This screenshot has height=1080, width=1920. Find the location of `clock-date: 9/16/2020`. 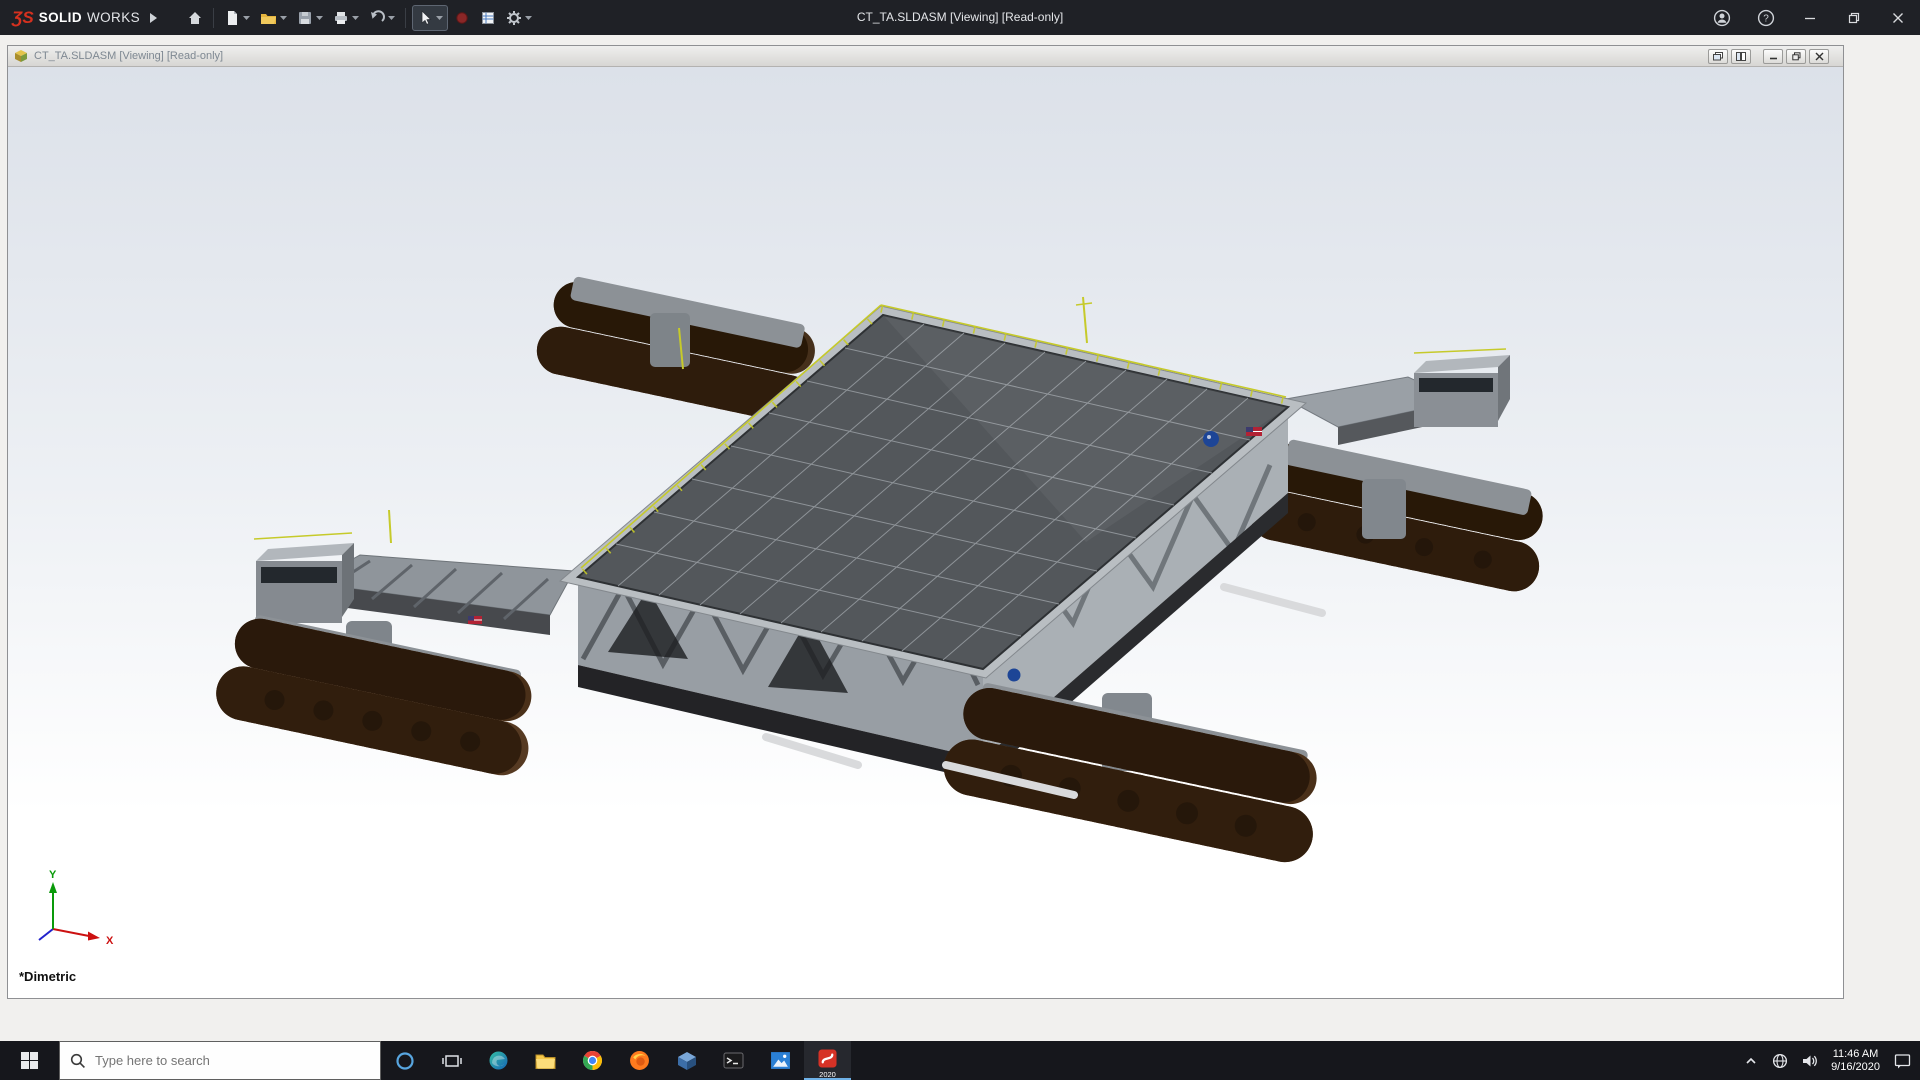

clock-date: 9/16/2020 is located at coordinates (1855, 1066).